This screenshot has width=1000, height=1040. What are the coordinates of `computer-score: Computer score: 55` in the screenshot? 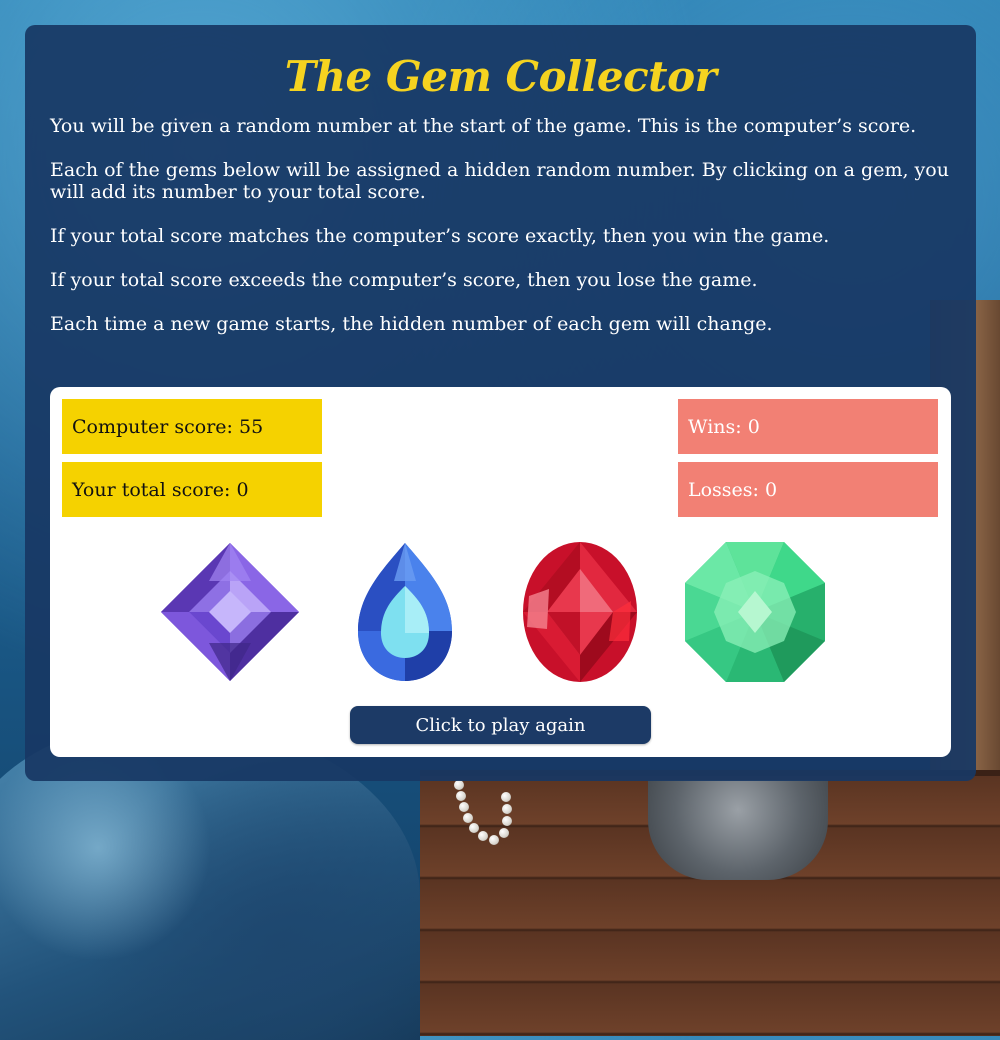 It's located at (192, 426).